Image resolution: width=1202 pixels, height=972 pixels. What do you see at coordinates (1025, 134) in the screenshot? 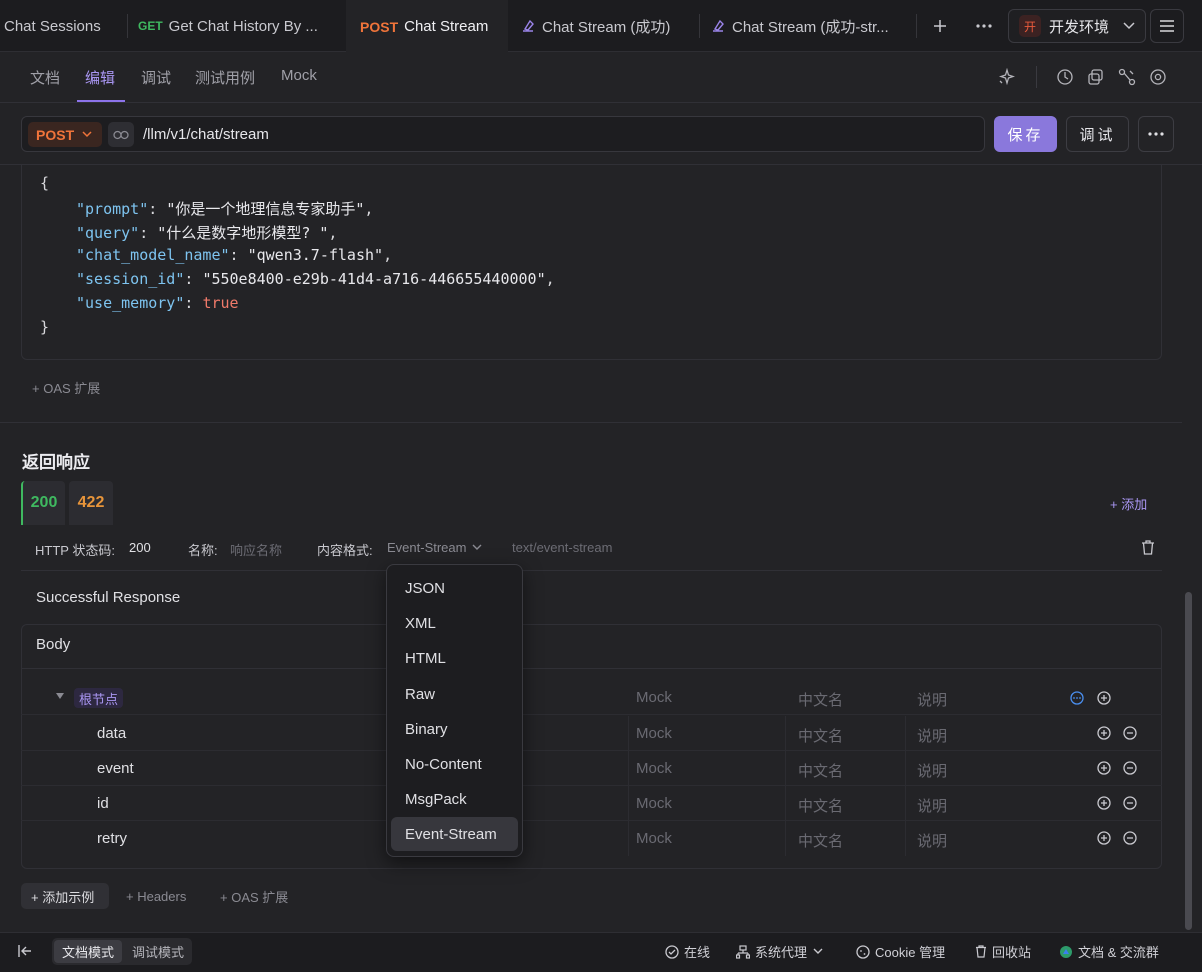
I see `save-button: 保存` at bounding box center [1025, 134].